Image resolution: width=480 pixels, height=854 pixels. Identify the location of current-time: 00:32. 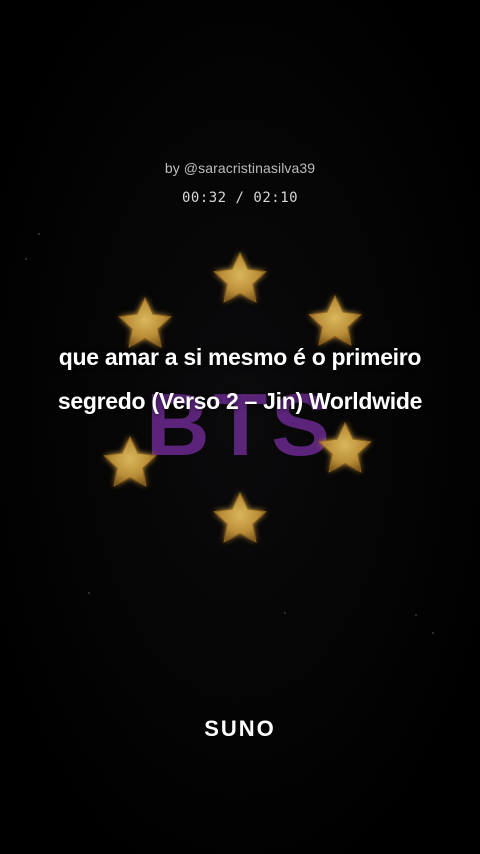
(204, 198).